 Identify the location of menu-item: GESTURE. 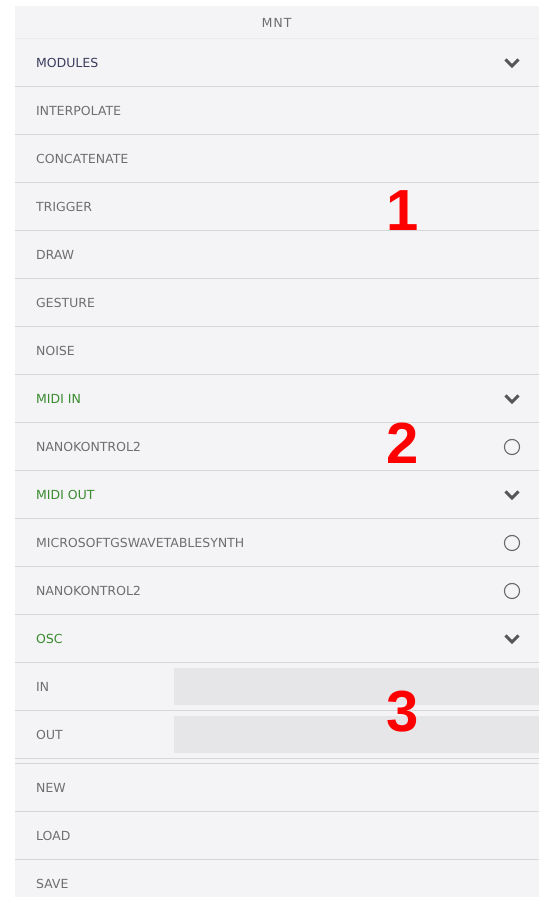
(65, 302).